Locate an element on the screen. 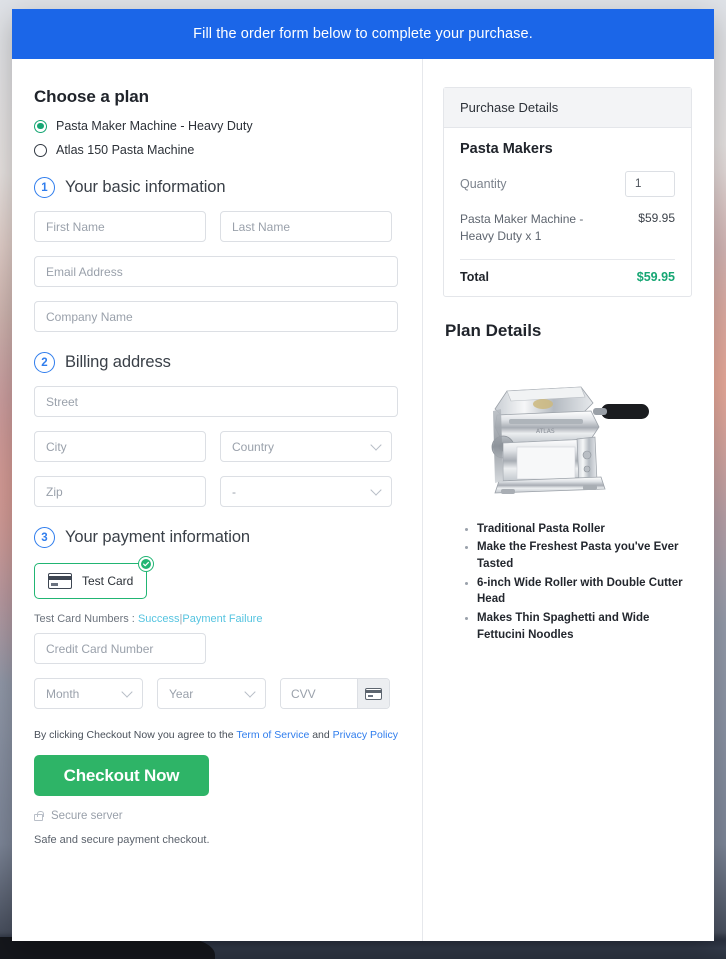 Image resolution: width=726 pixels, height=959 pixels. step-number-badge: 3 is located at coordinates (44, 537).